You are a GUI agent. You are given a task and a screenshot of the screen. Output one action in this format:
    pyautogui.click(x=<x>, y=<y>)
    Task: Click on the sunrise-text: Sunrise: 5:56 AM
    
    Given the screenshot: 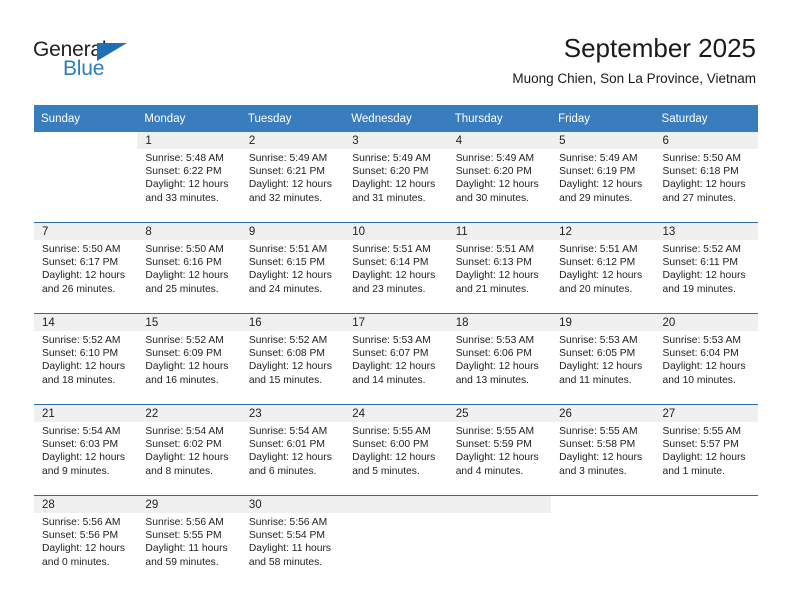 What is the action you would take?
    pyautogui.click(x=288, y=522)
    